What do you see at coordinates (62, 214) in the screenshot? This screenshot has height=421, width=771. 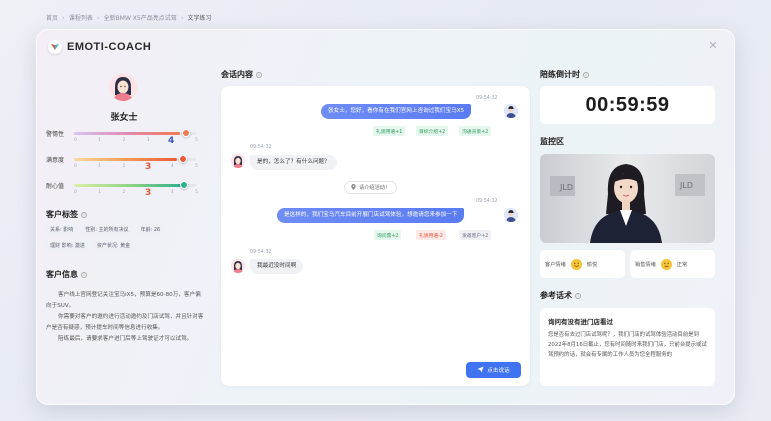 I see `tags-title-text: 客户标签` at bounding box center [62, 214].